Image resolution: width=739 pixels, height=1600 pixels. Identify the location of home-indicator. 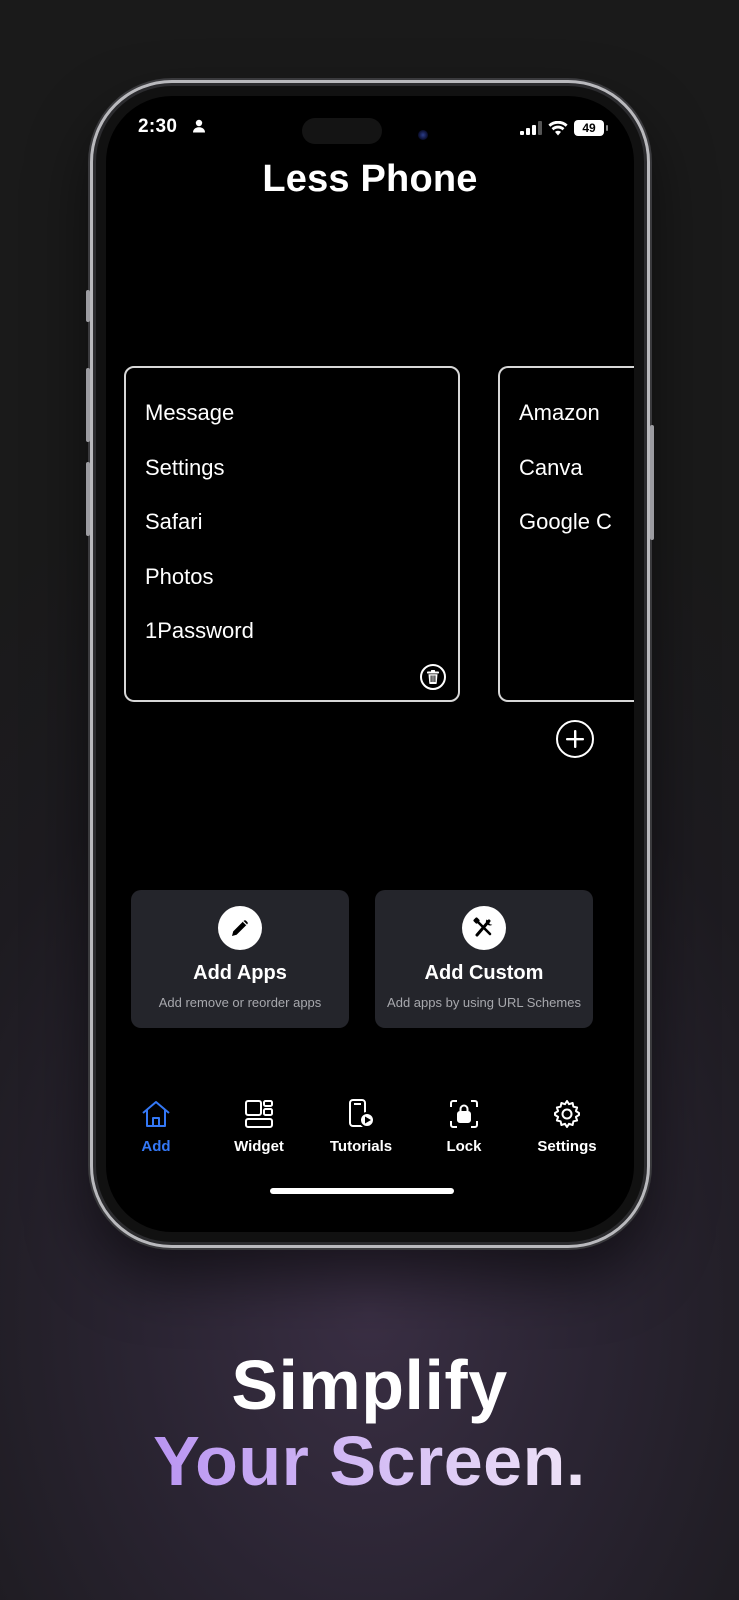
(362, 1191).